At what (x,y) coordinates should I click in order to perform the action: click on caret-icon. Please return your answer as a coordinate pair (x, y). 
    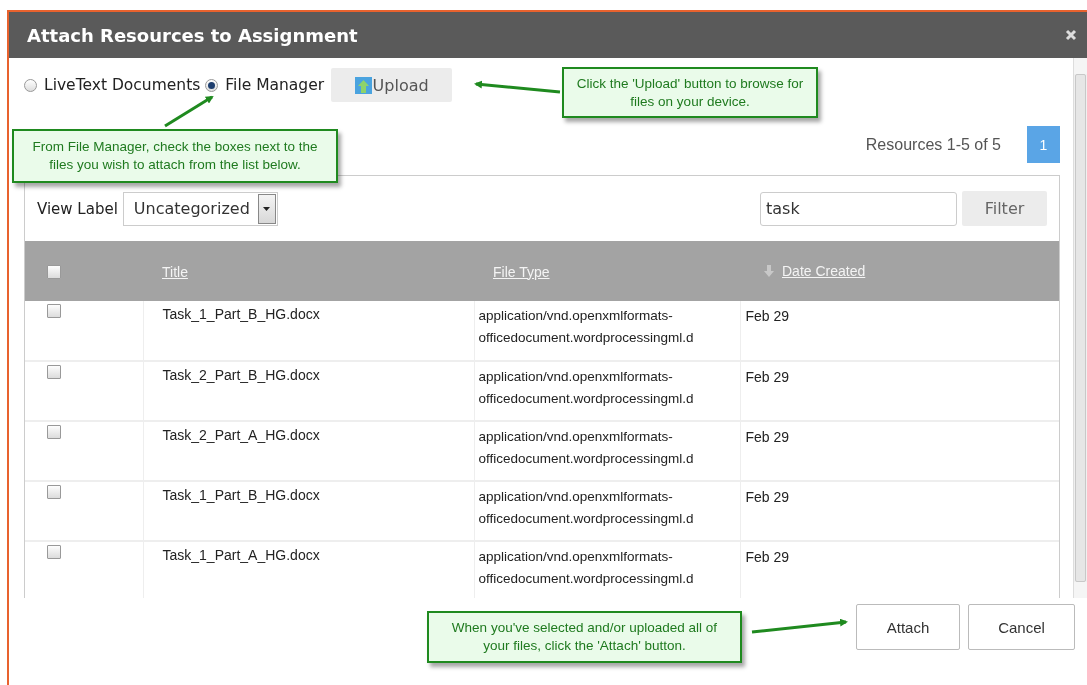
    Looking at the image, I should click on (267, 208).